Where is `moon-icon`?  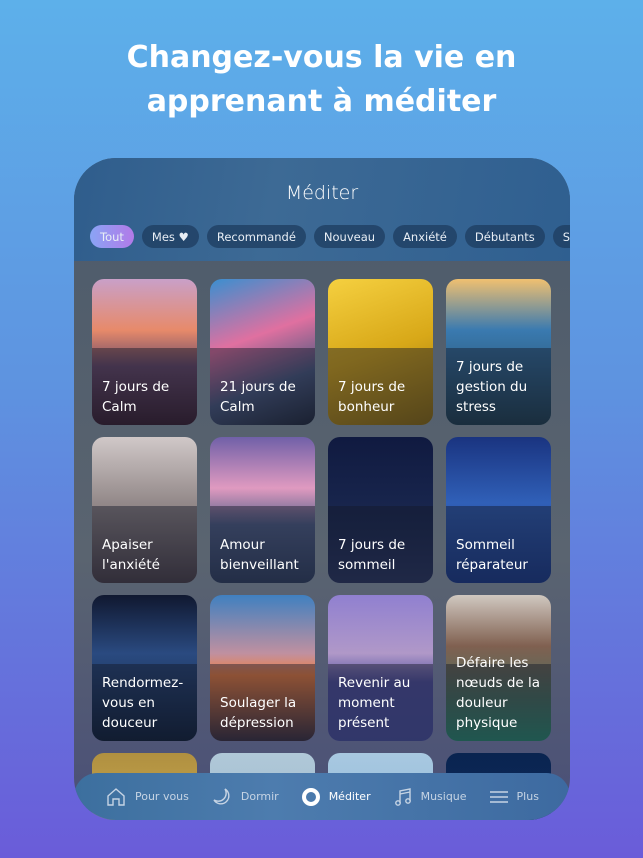
moon-icon is located at coordinates (222, 797).